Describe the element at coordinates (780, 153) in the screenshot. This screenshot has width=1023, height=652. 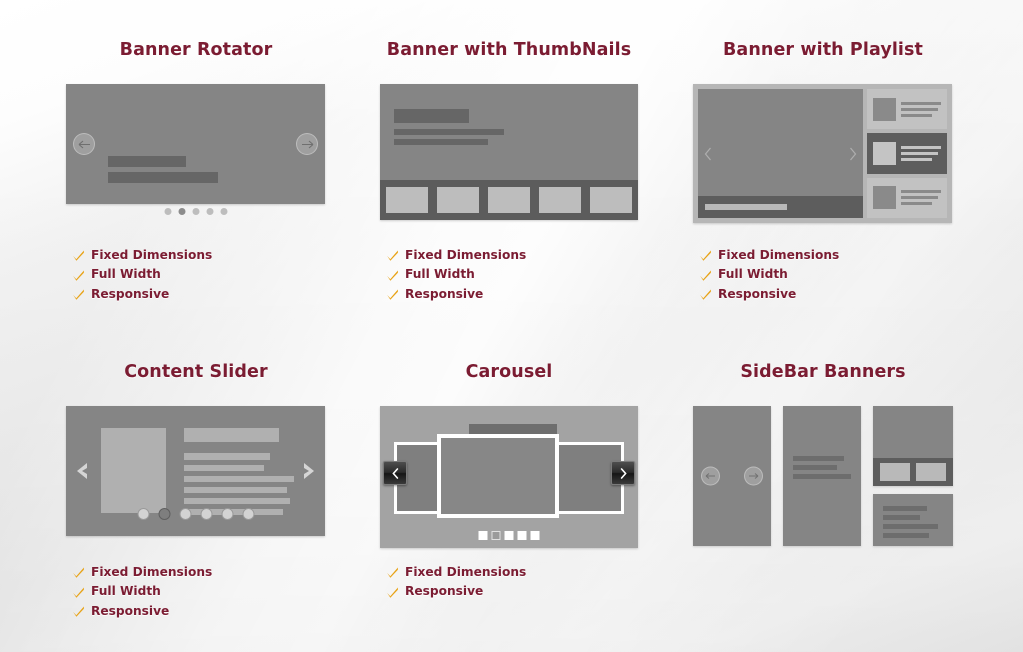
I see `playlist-main-stage` at that location.